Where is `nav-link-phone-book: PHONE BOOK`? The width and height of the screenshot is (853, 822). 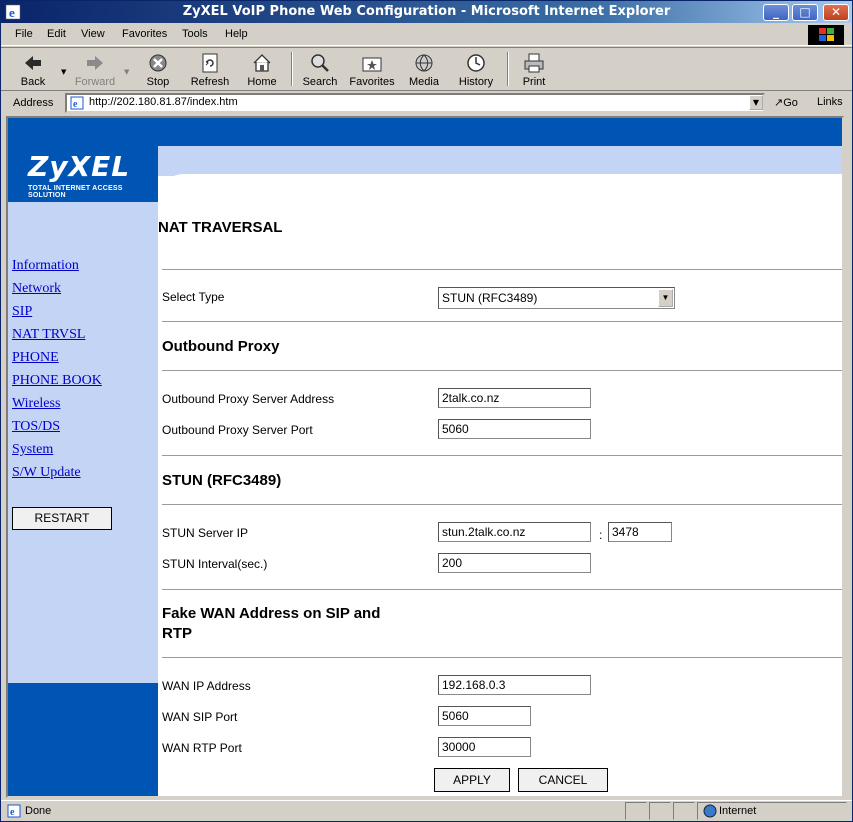 nav-link-phone-book: PHONE BOOK is located at coordinates (57, 382).